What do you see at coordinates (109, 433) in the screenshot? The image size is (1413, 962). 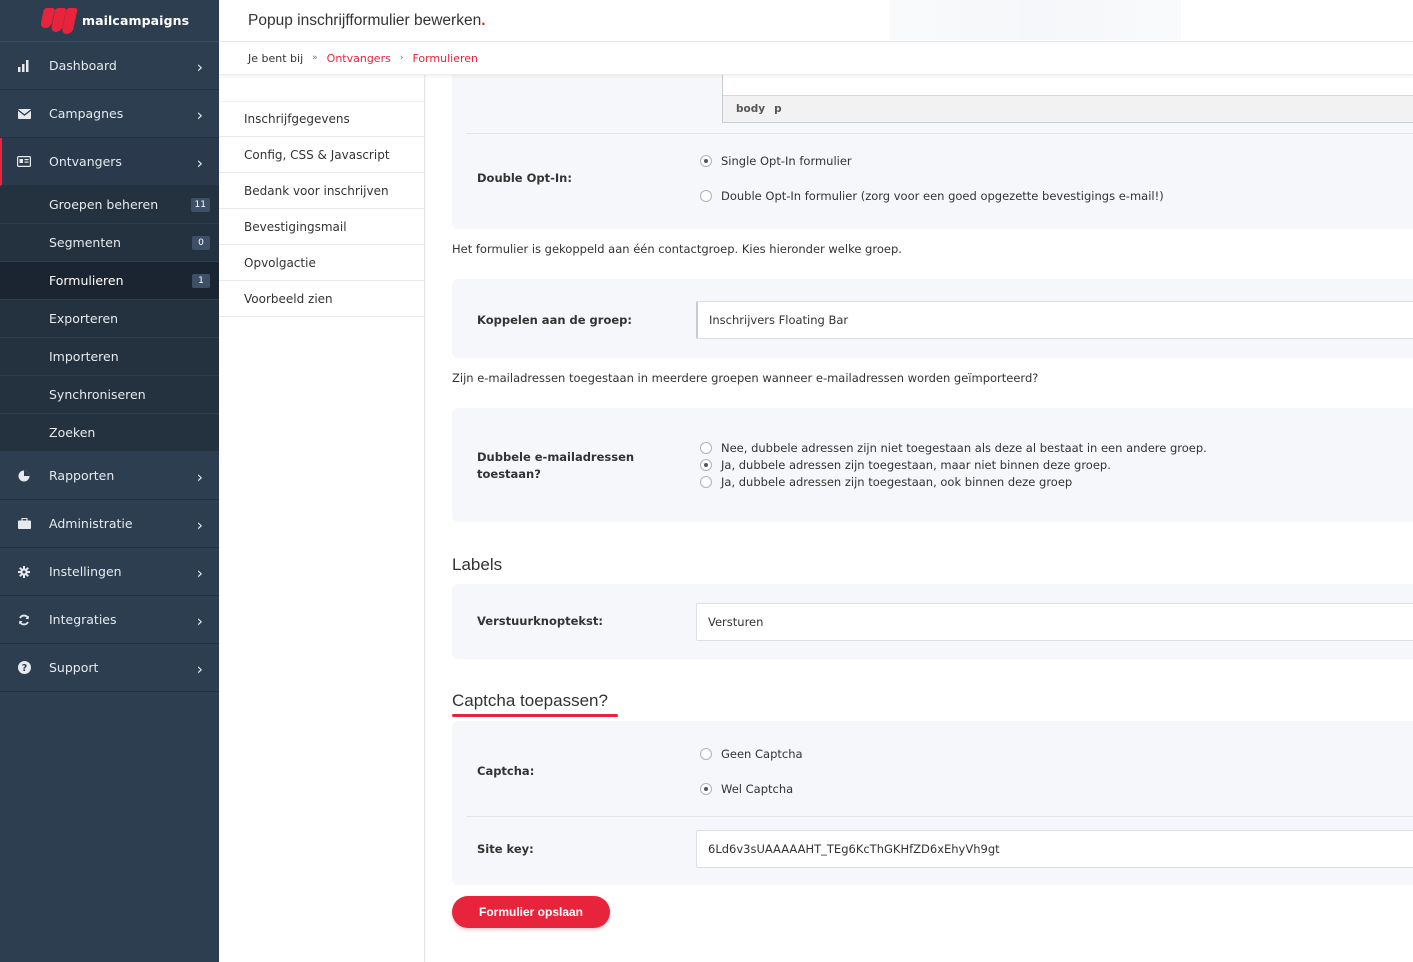 I see `sidebar-subitem-zoeken: Zoeken` at bounding box center [109, 433].